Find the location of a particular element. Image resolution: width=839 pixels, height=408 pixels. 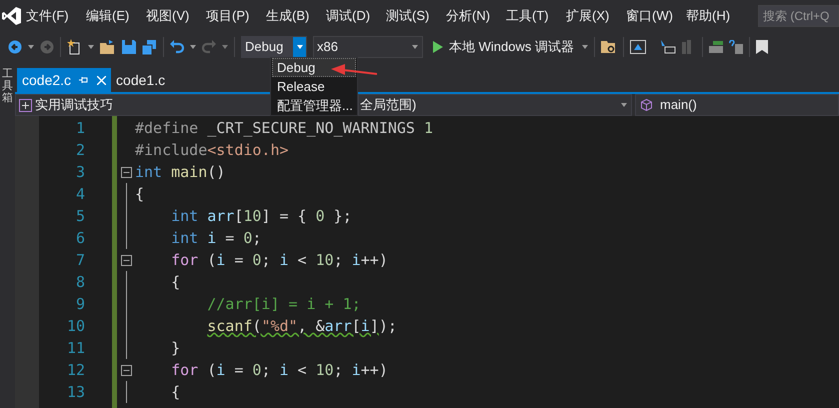

configuration-dropdown: Debug is located at coordinates (274, 47).